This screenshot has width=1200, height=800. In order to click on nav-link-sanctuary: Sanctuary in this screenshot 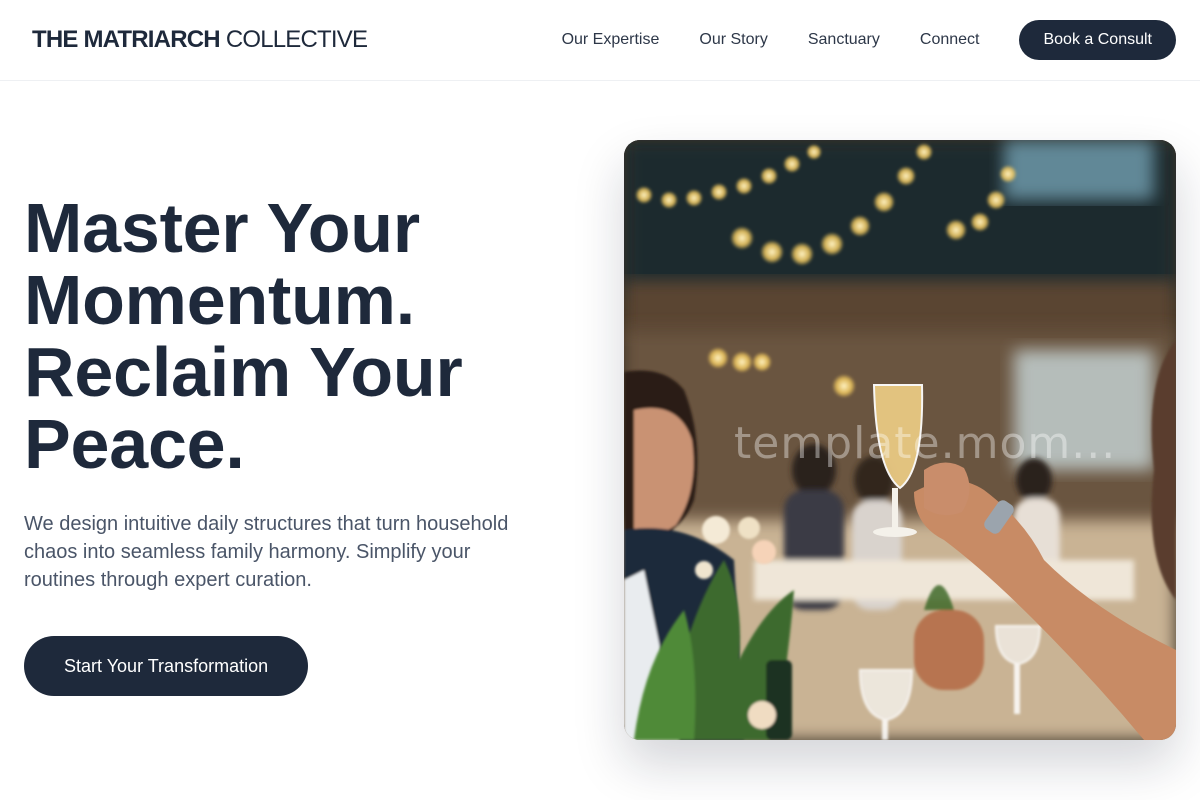, I will do `click(844, 40)`.